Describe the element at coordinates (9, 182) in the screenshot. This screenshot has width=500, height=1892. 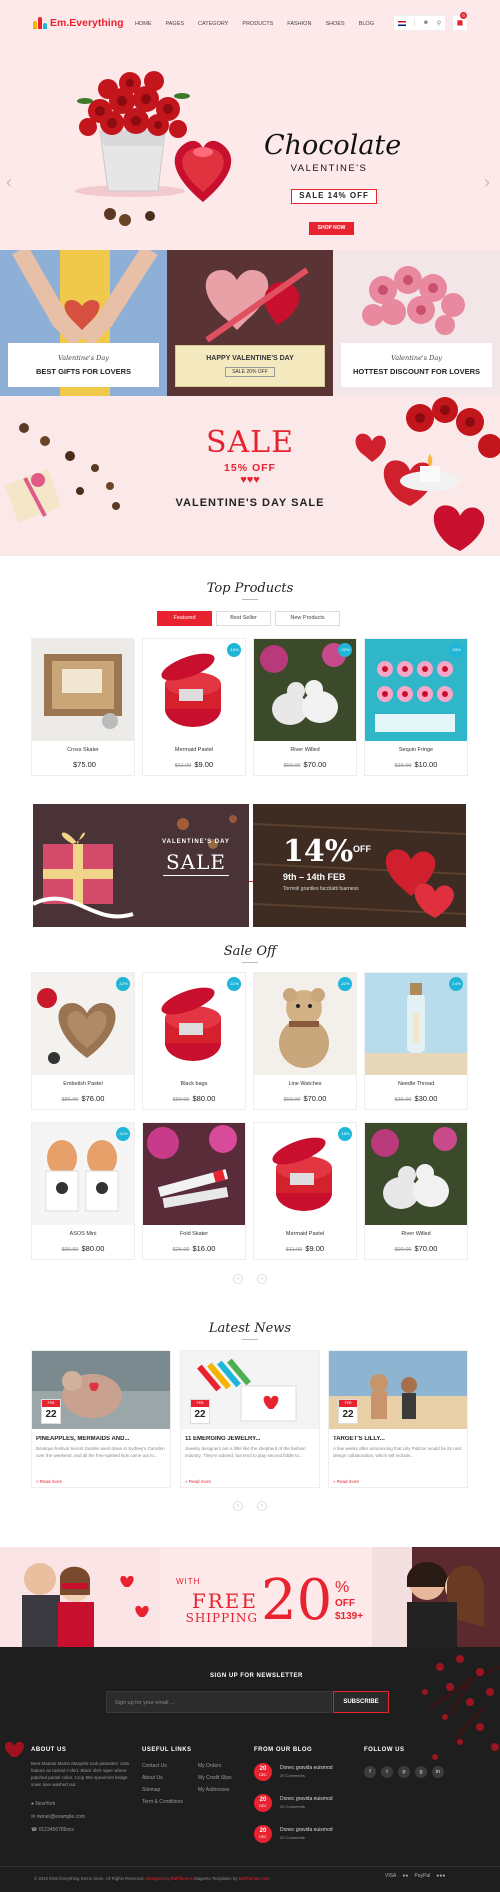
I see `hero-prev-arrow: ‹` at that location.